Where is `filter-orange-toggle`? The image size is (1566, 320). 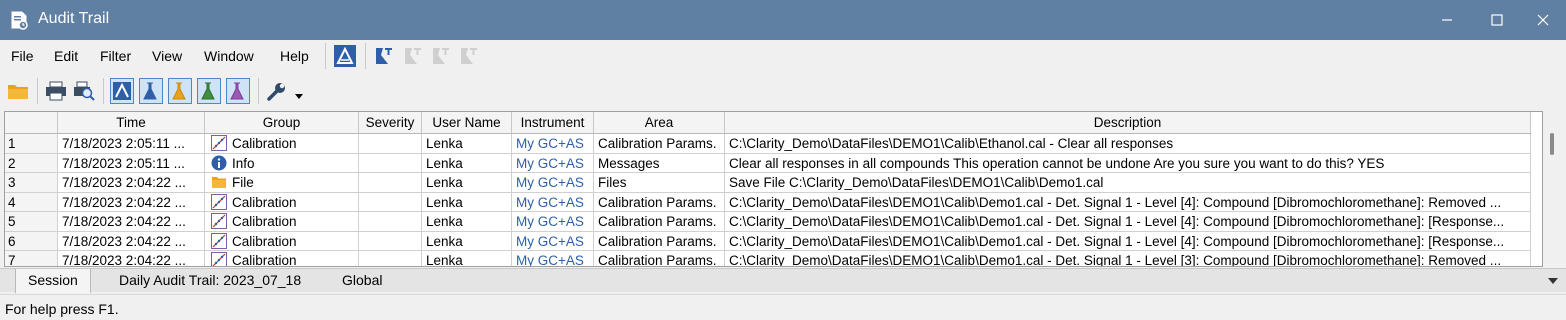 filter-orange-toggle is located at coordinates (180, 91).